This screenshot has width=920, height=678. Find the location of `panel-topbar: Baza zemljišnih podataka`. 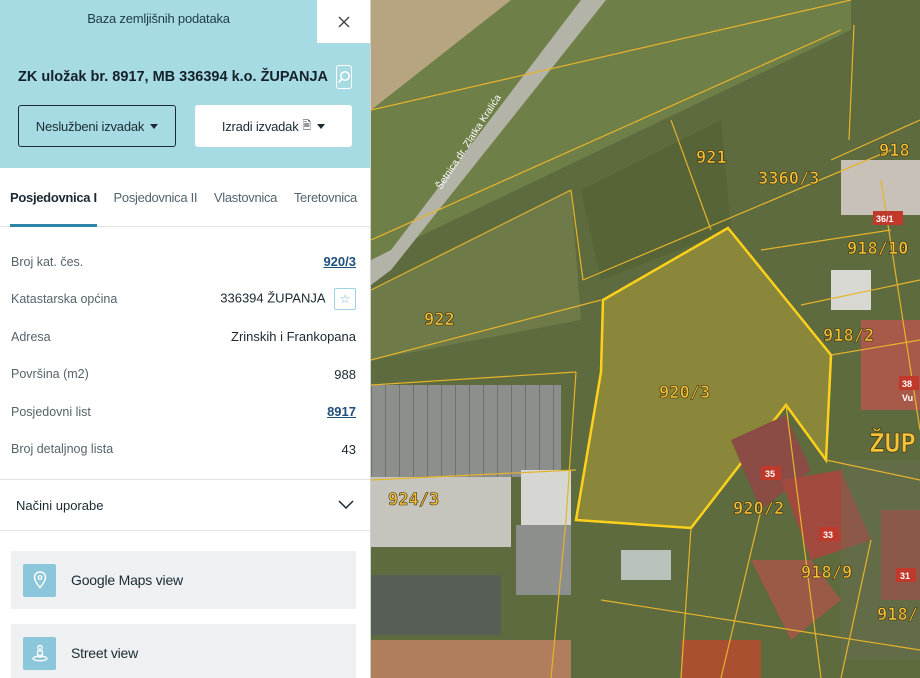

panel-topbar: Baza zemljišnih podataka is located at coordinates (185, 21).